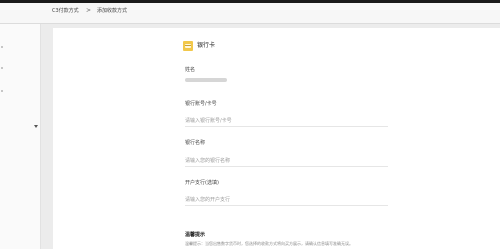 This screenshot has width=500, height=249. Describe the element at coordinates (112, 11) in the screenshot. I see `breadcrumb-current: 添加收款方式` at that location.